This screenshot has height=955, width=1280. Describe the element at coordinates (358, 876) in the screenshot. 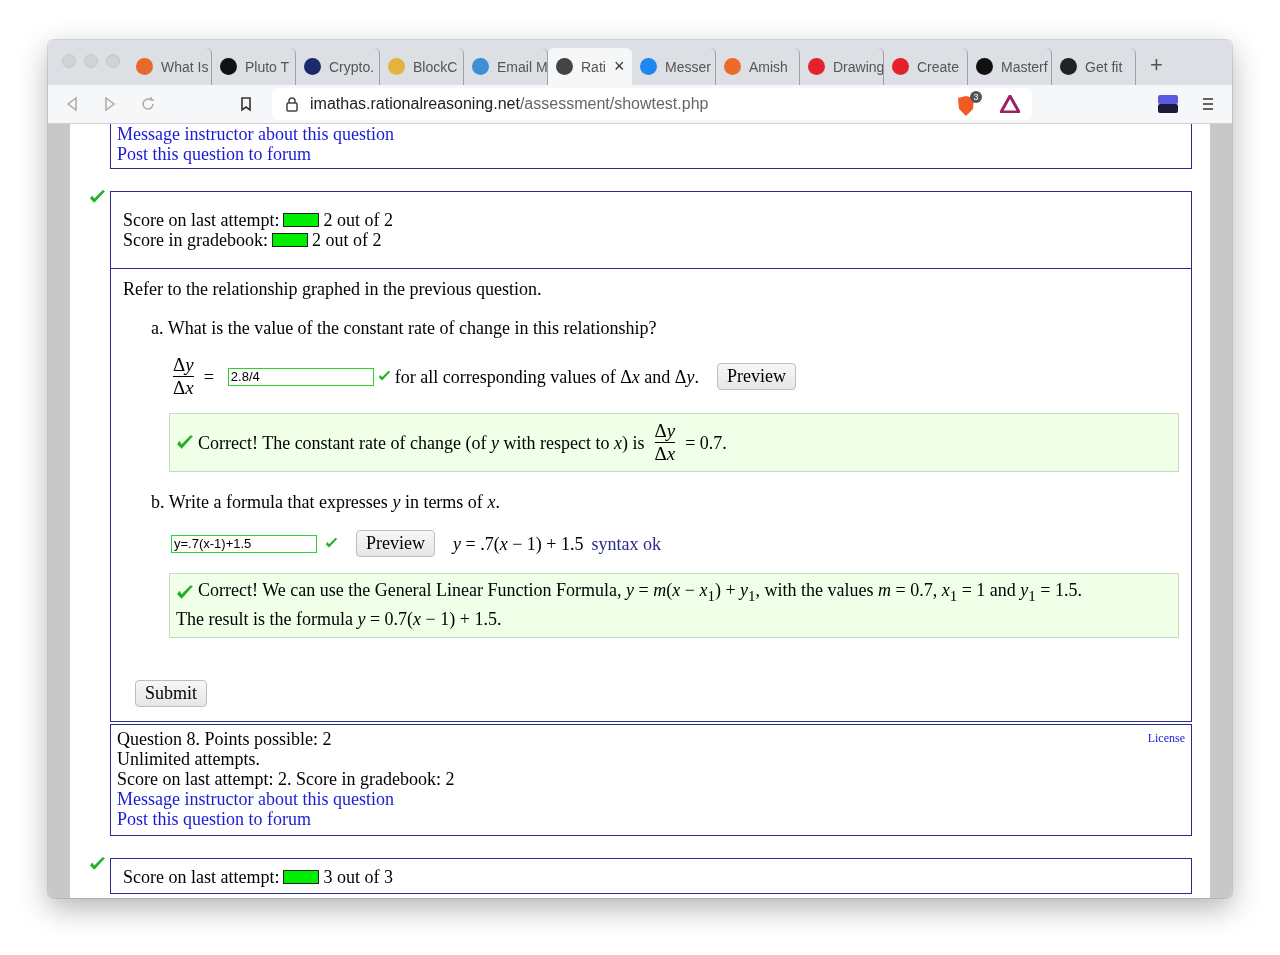

I see `score-value: 3 out of 3` at that location.